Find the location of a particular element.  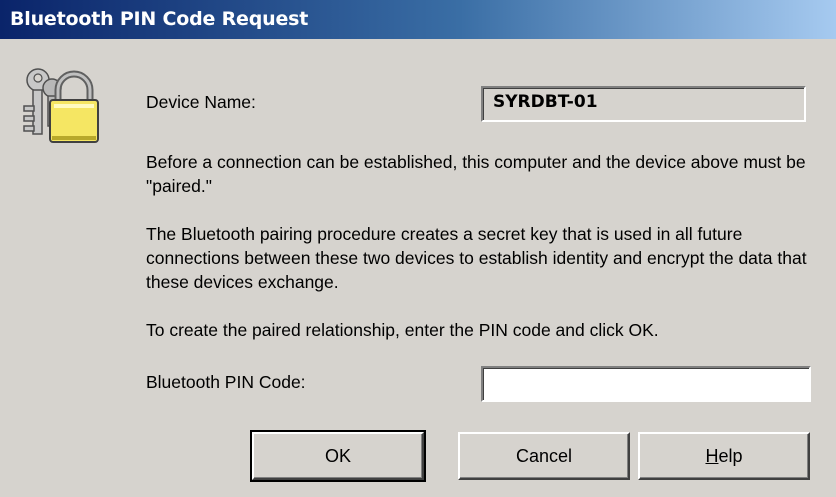

device-name-value: SYRDBT-01 is located at coordinates (545, 102).